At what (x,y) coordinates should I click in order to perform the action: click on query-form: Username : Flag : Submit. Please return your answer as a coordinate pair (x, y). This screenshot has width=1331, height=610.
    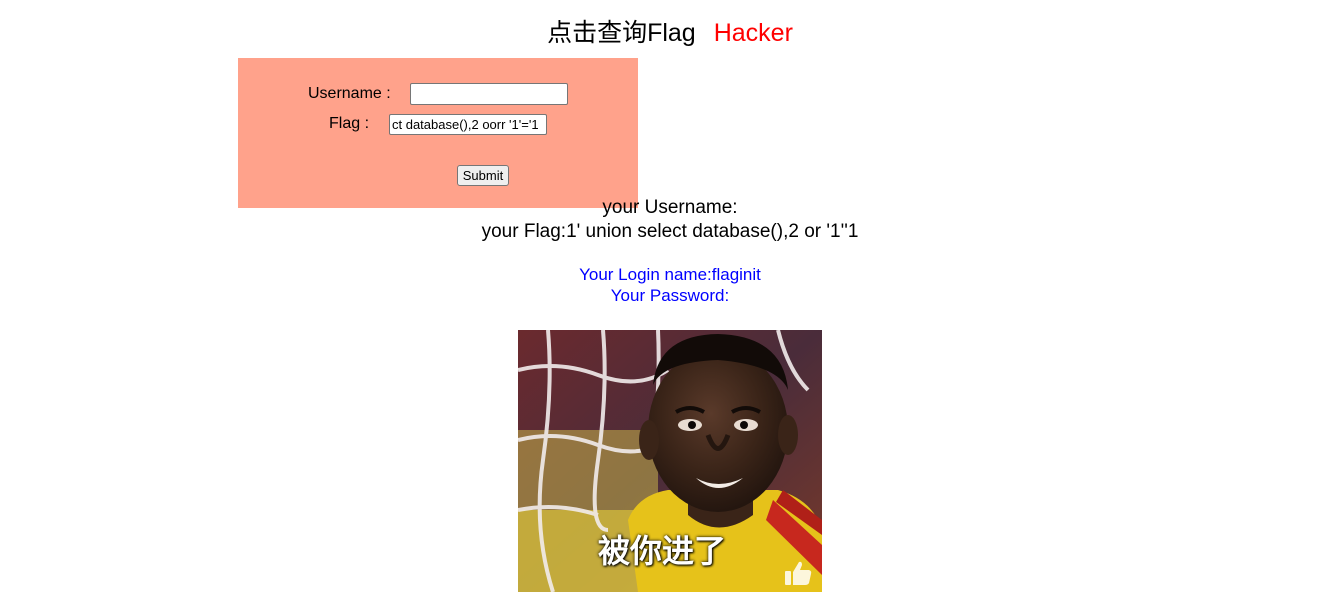
    Looking at the image, I should click on (438, 133).